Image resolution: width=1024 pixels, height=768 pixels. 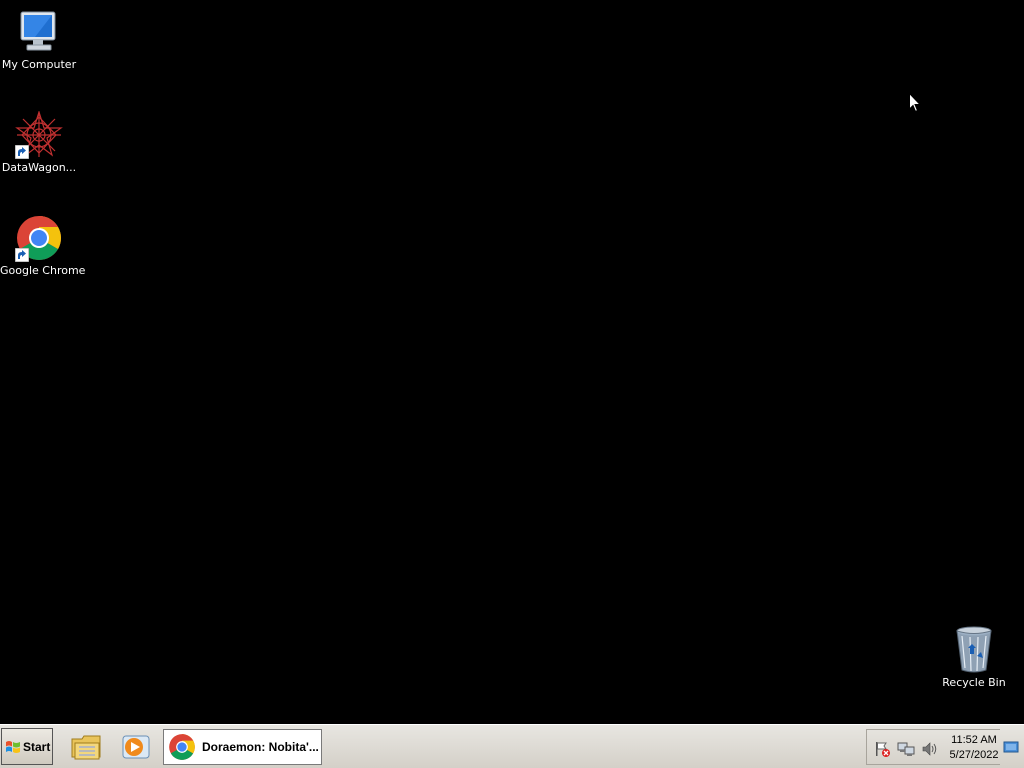 I want to click on desktop-icon-my-computer: My Computer, so click(x=39, y=39).